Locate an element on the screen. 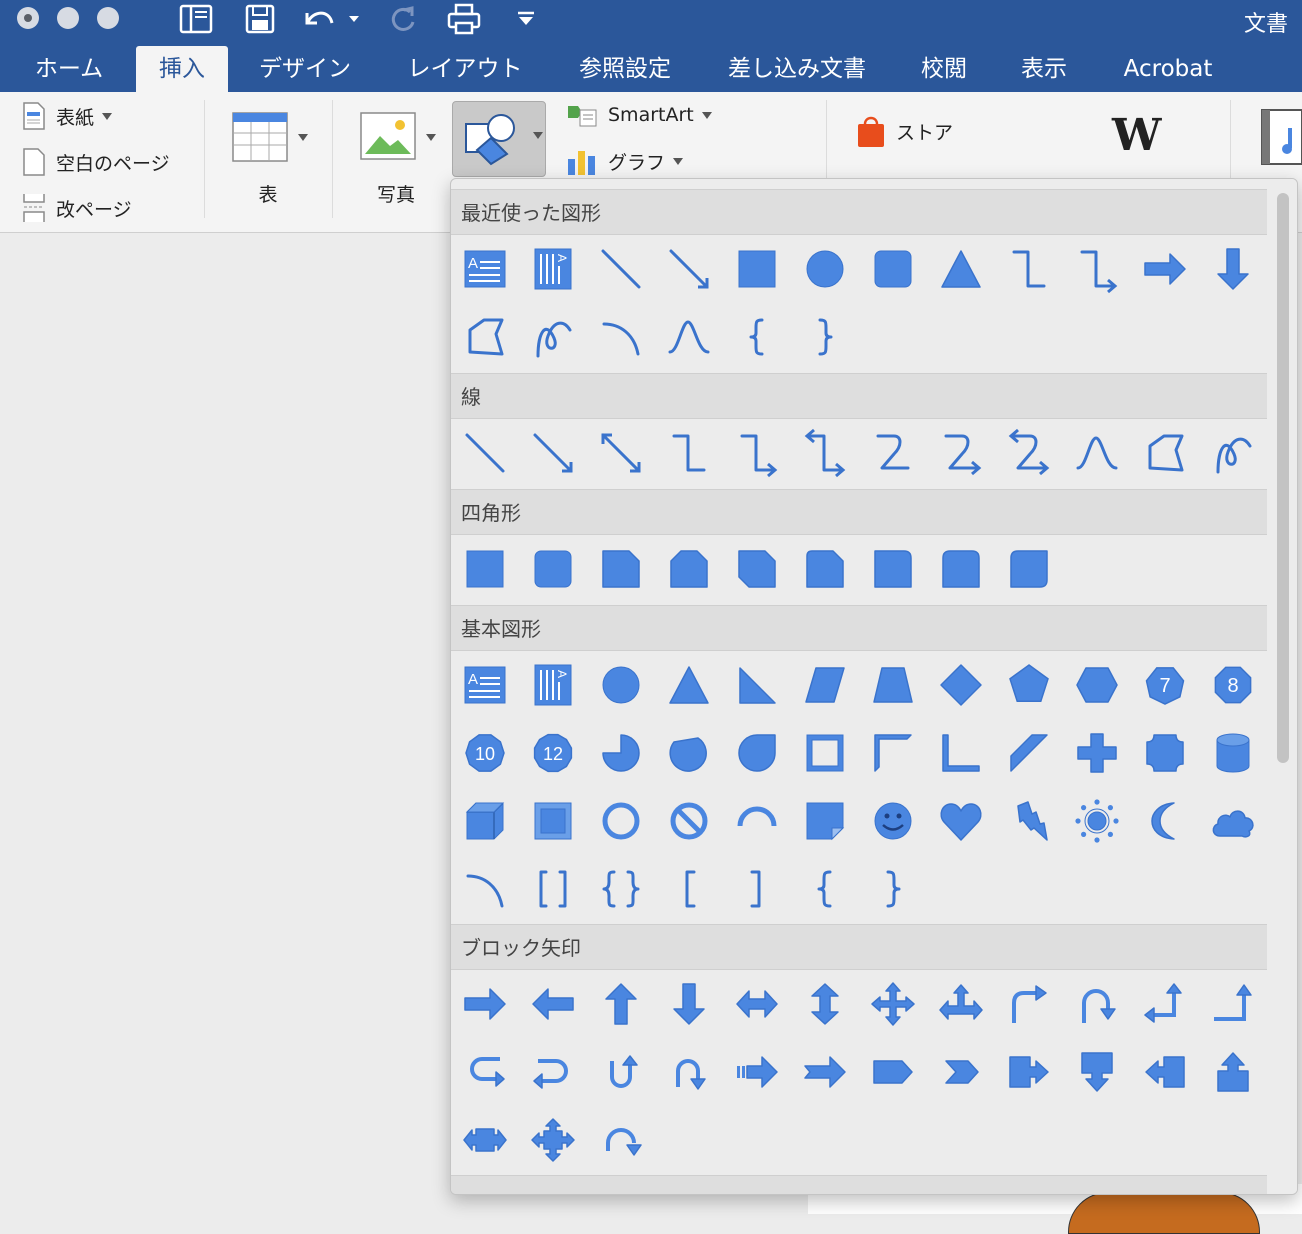  shape-isosceles-triangle is located at coordinates (689, 685).